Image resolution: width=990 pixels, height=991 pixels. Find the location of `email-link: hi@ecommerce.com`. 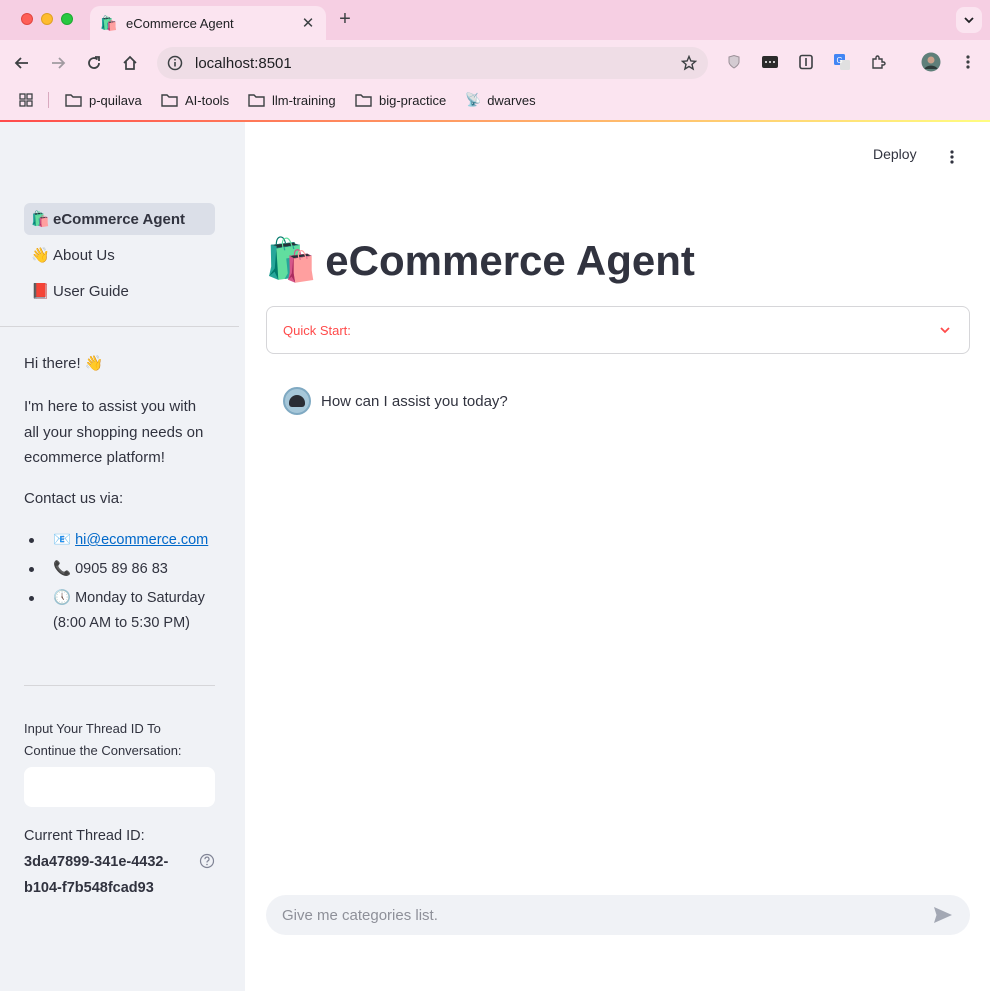

email-link: hi@ecommerce.com is located at coordinates (141, 540).